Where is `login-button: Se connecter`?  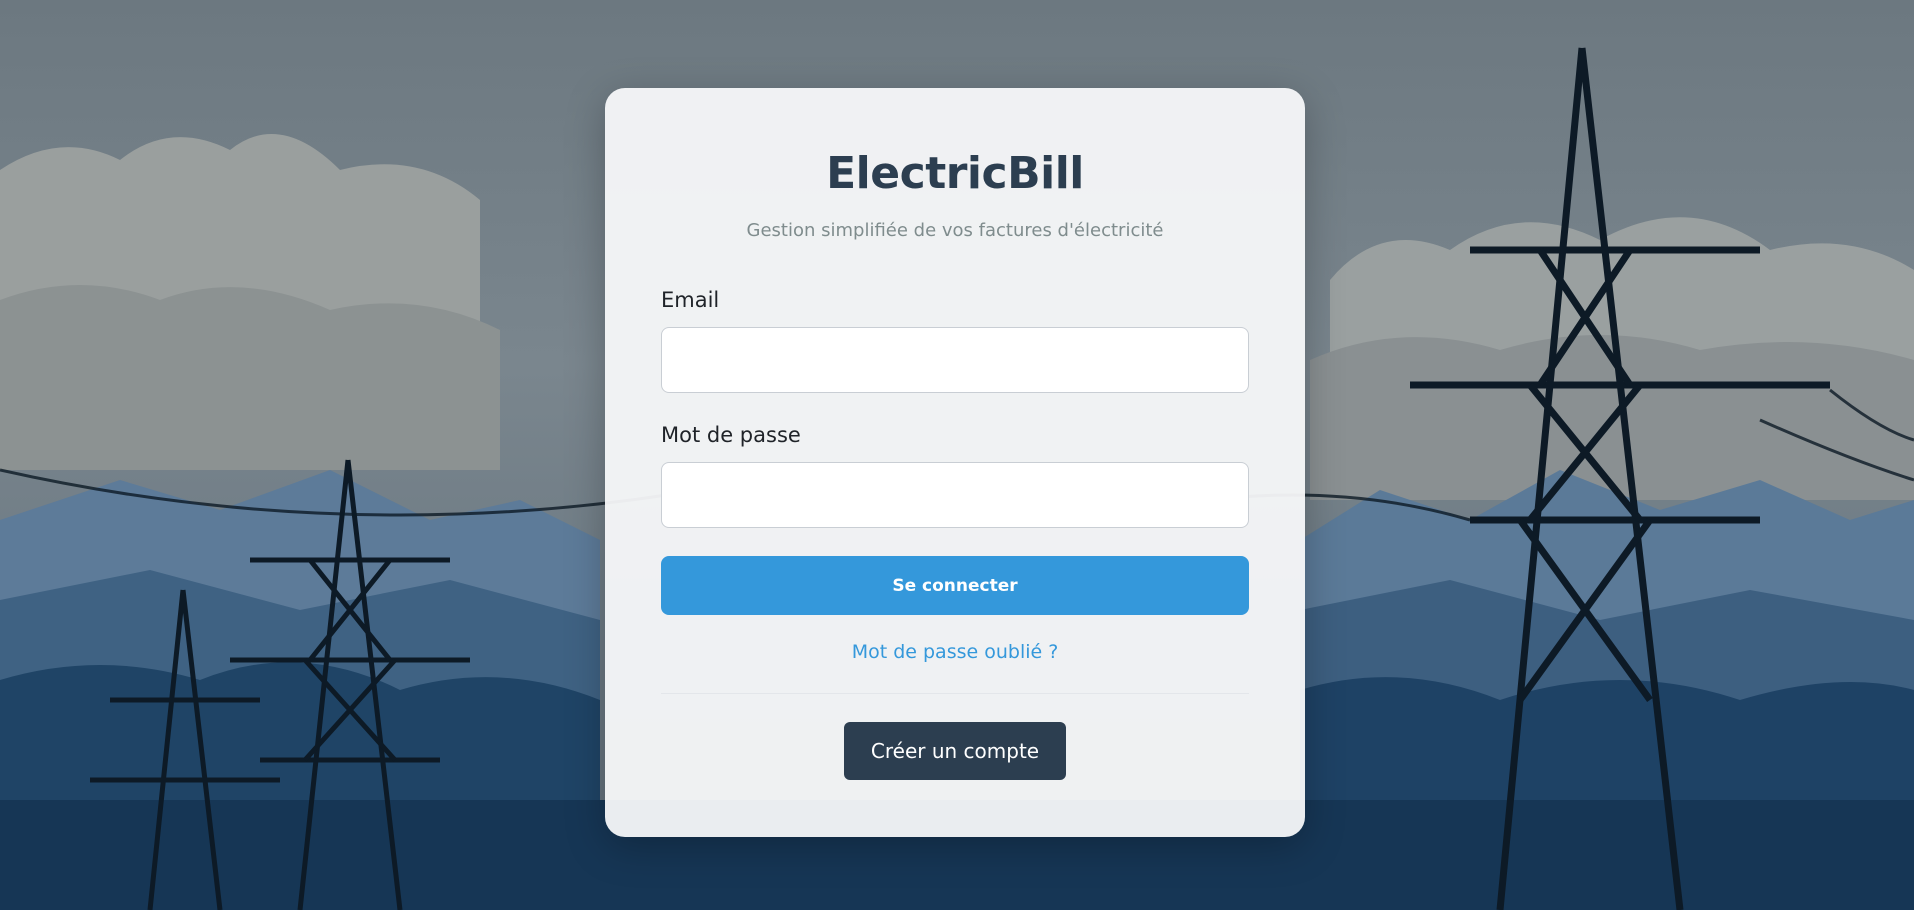 login-button: Se connecter is located at coordinates (955, 585).